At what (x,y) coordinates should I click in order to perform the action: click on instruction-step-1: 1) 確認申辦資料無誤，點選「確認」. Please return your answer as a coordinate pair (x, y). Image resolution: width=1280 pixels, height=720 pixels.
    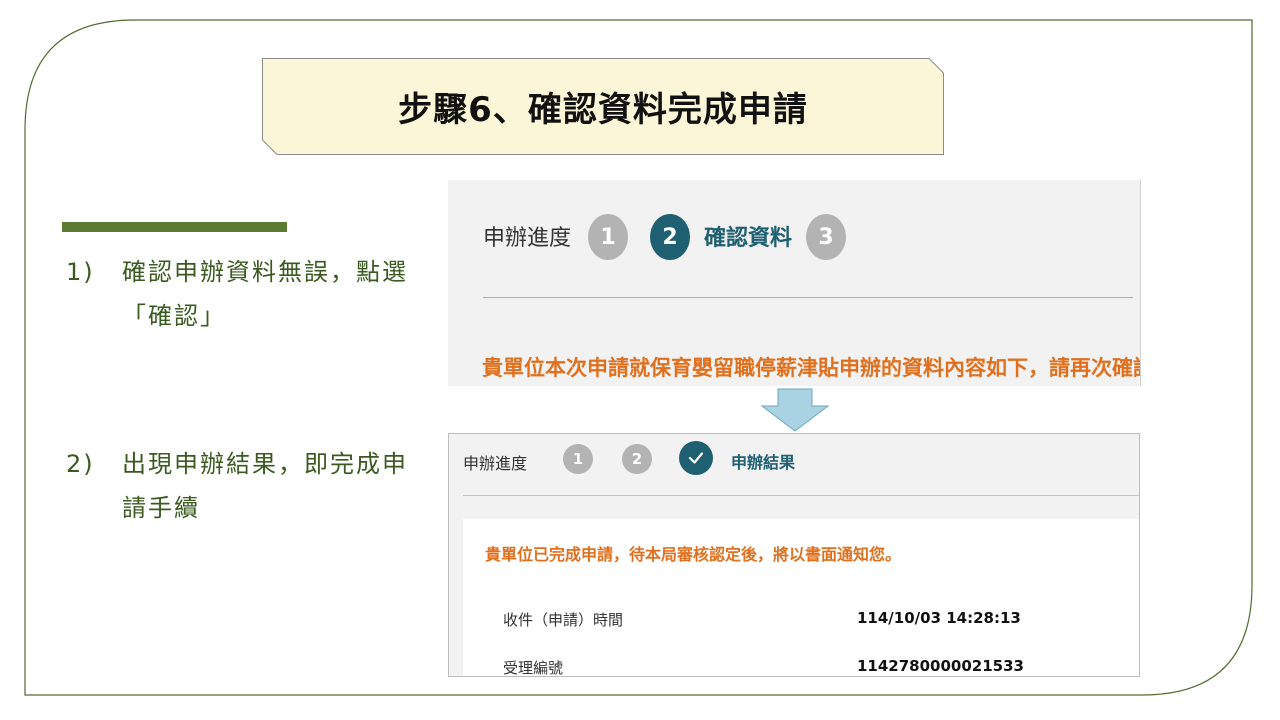
    Looking at the image, I should click on (246, 300).